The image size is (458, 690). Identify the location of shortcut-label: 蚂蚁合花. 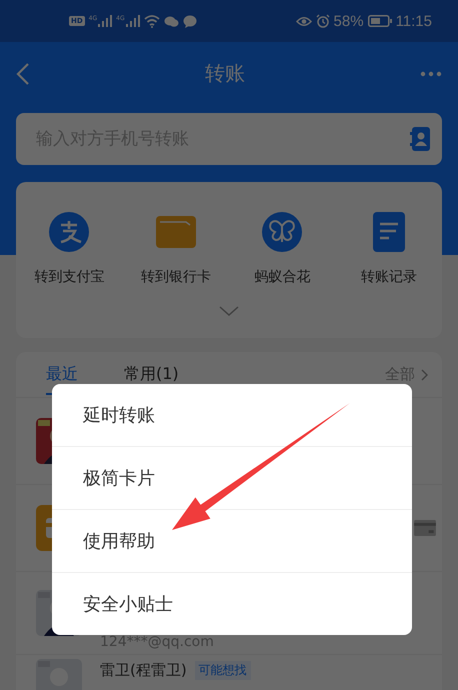
(282, 277).